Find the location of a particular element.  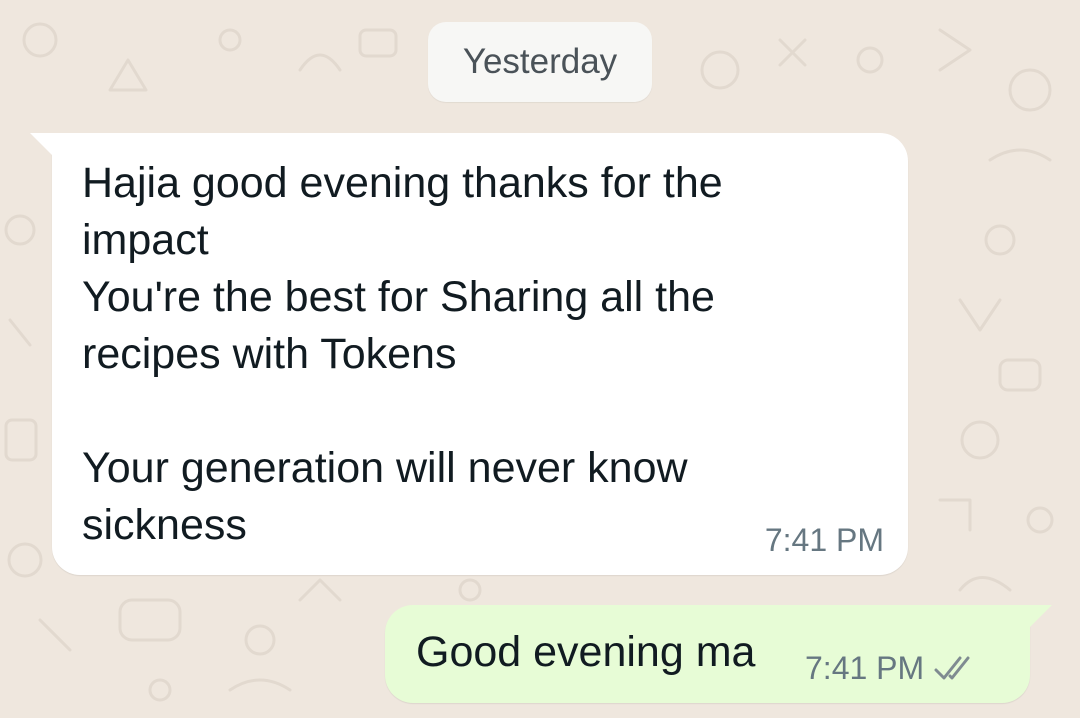

message-meta: 7:41 PM is located at coordinates (890, 668).